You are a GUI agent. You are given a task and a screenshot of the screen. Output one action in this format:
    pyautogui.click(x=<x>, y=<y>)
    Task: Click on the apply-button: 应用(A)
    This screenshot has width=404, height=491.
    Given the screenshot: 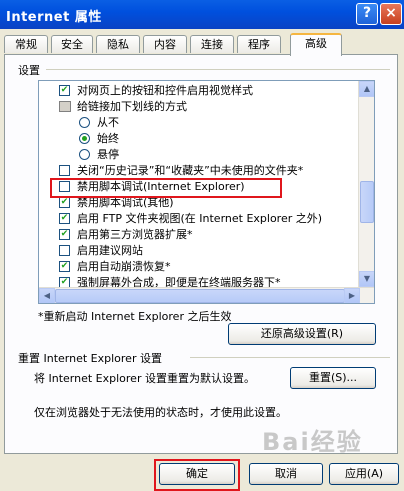 What is the action you would take?
    pyautogui.click(x=364, y=474)
    